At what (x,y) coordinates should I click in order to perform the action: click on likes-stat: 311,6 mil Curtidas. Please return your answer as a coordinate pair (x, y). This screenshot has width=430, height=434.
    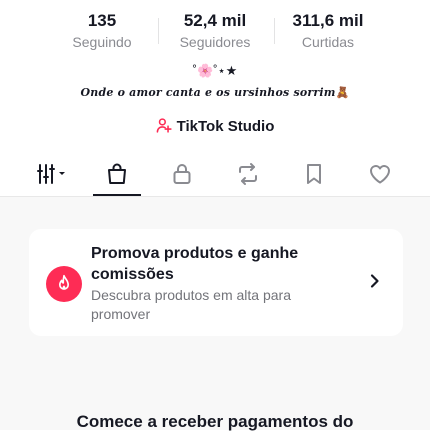
    Looking at the image, I should click on (328, 30).